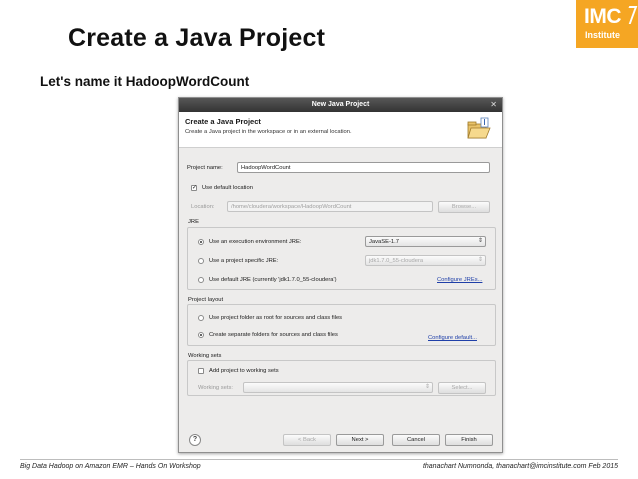 Image resolution: width=638 pixels, height=479 pixels. I want to click on use-default-location-checkbox, so click(194, 187).